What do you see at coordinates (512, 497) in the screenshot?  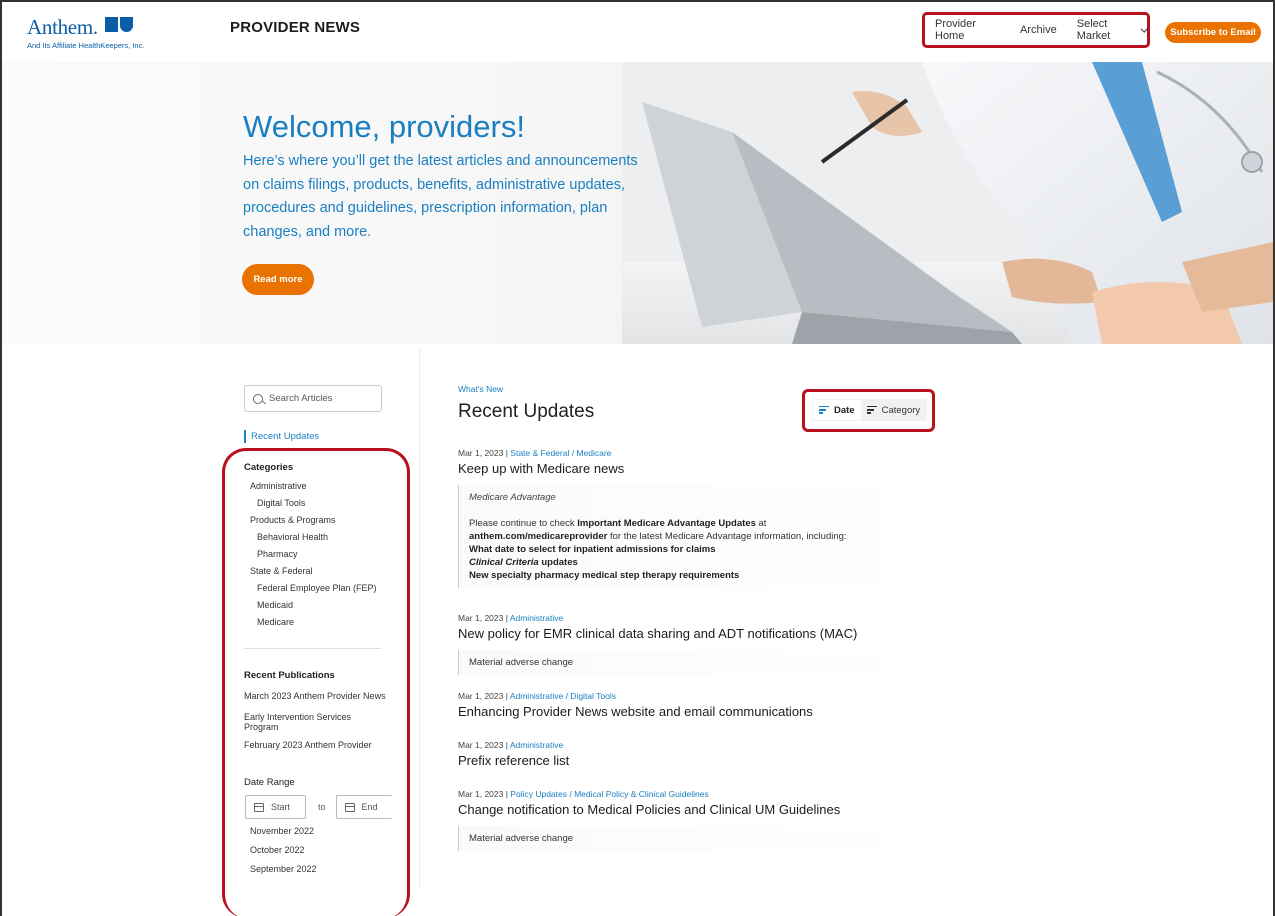 I see `article-subtitle: Medicare Advantage` at bounding box center [512, 497].